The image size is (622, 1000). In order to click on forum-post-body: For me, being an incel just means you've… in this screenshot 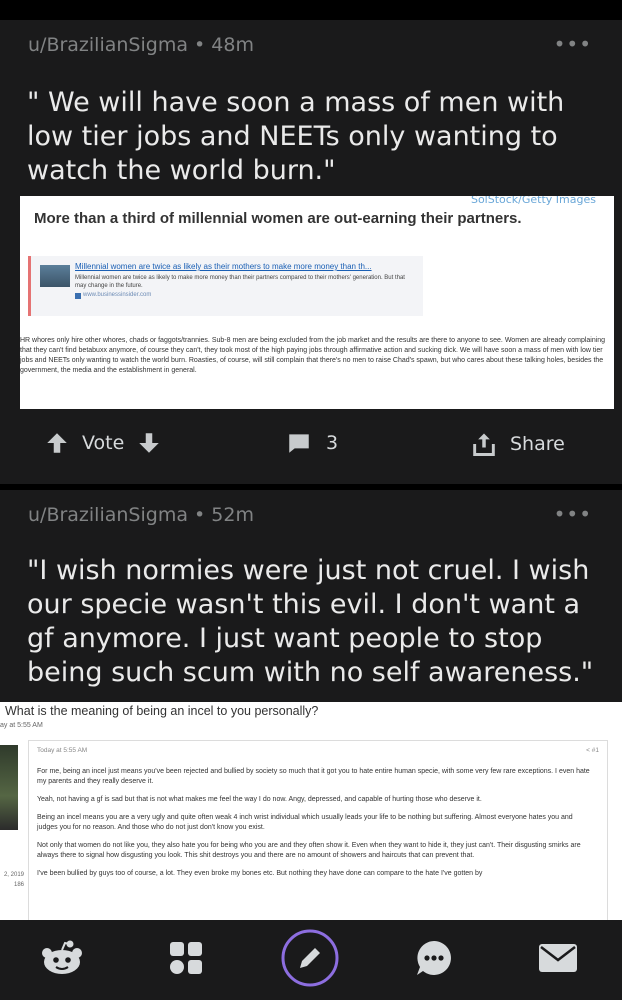, I will do `click(316, 827)`.